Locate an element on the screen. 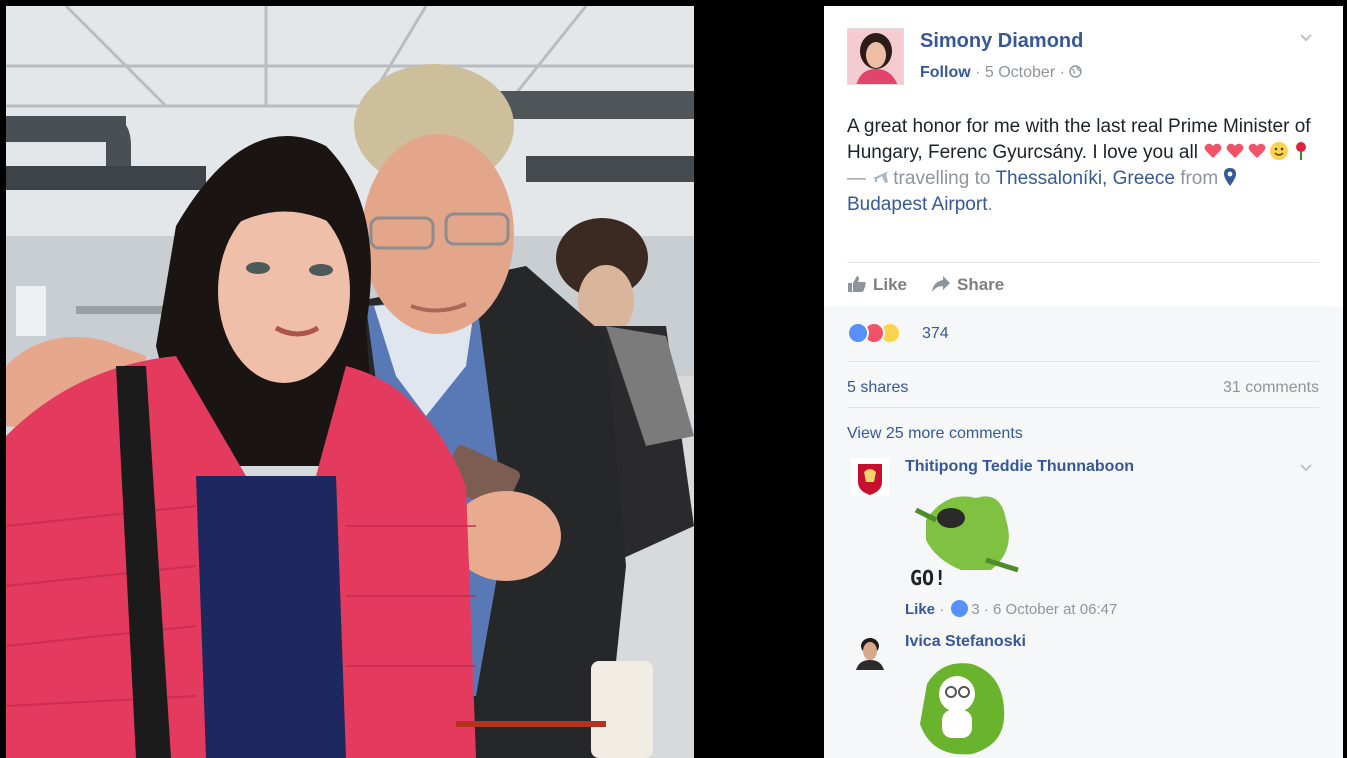 The image size is (1347, 758). author-name: Simony Diamond is located at coordinates (1001, 41).